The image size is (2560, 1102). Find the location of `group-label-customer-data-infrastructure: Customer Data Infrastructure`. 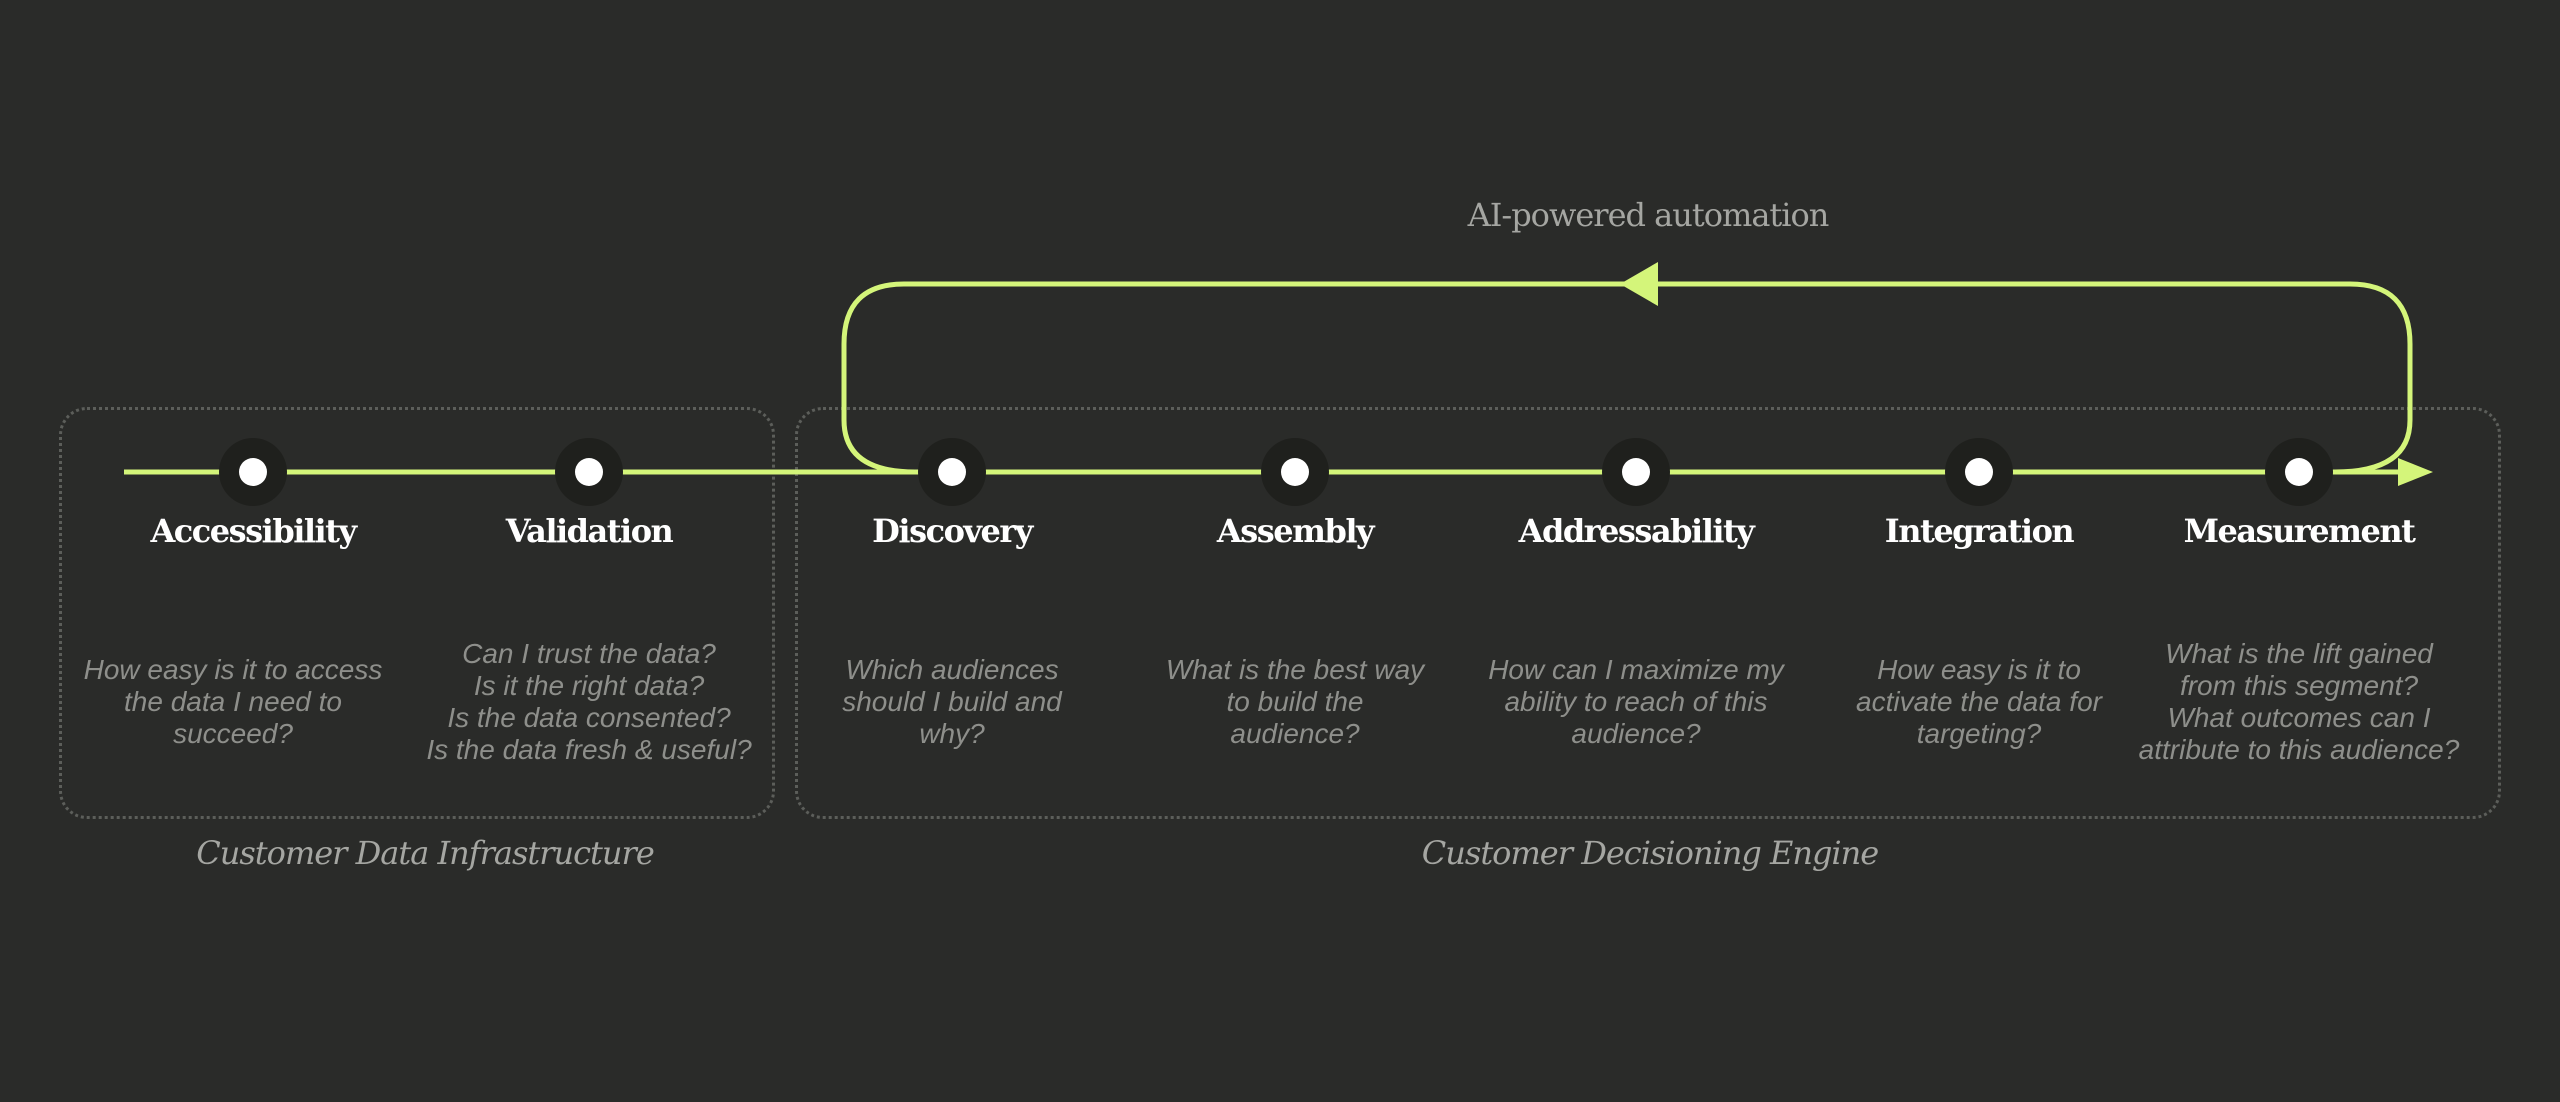

group-label-customer-data-infrastructure: Customer Data Infrastructure is located at coordinates (425, 853).